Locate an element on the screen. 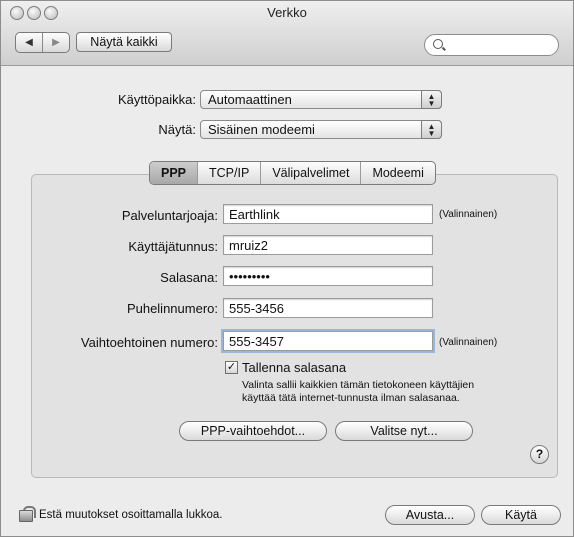 The width and height of the screenshot is (574, 537). title-bar: Verkko ◀ ▶ Näytä kaikki is located at coordinates (287, 33).